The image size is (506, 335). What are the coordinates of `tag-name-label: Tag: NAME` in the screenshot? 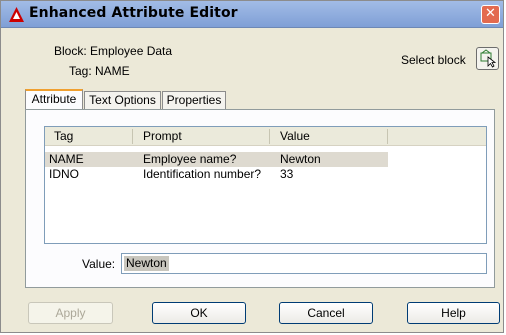 It's located at (99, 71).